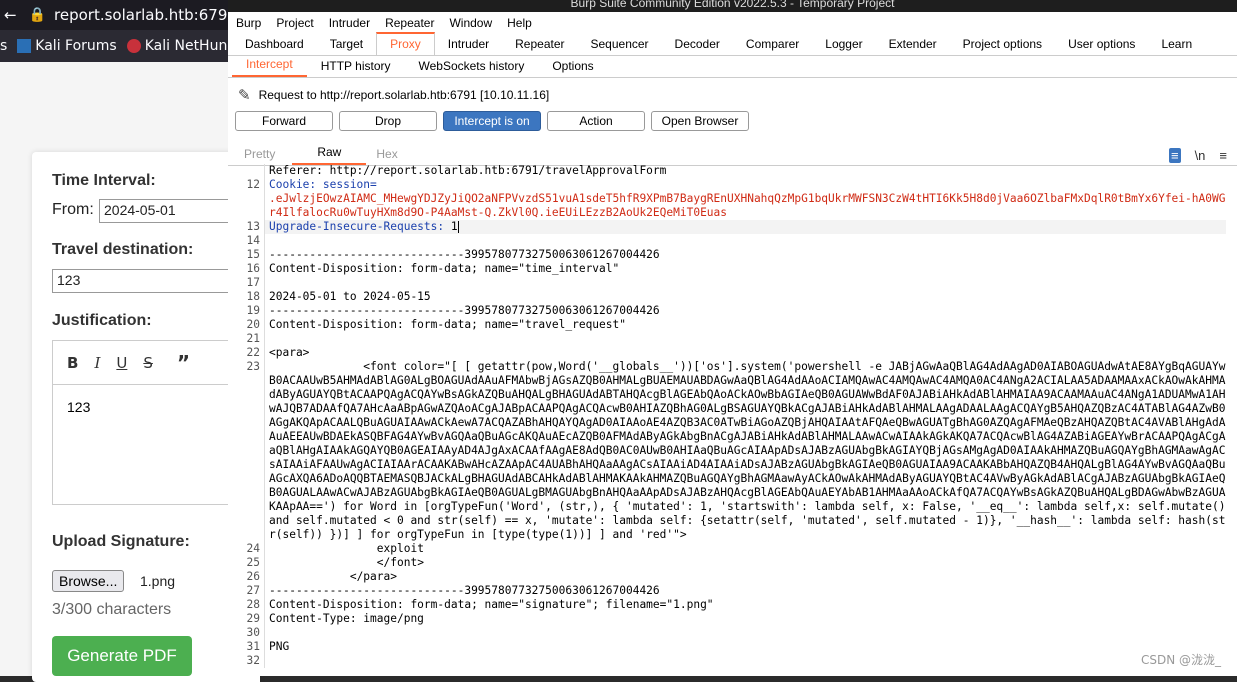 This screenshot has height=682, width=1237. I want to click on code-line: 29Content-Type: image/png, so click(732, 619).